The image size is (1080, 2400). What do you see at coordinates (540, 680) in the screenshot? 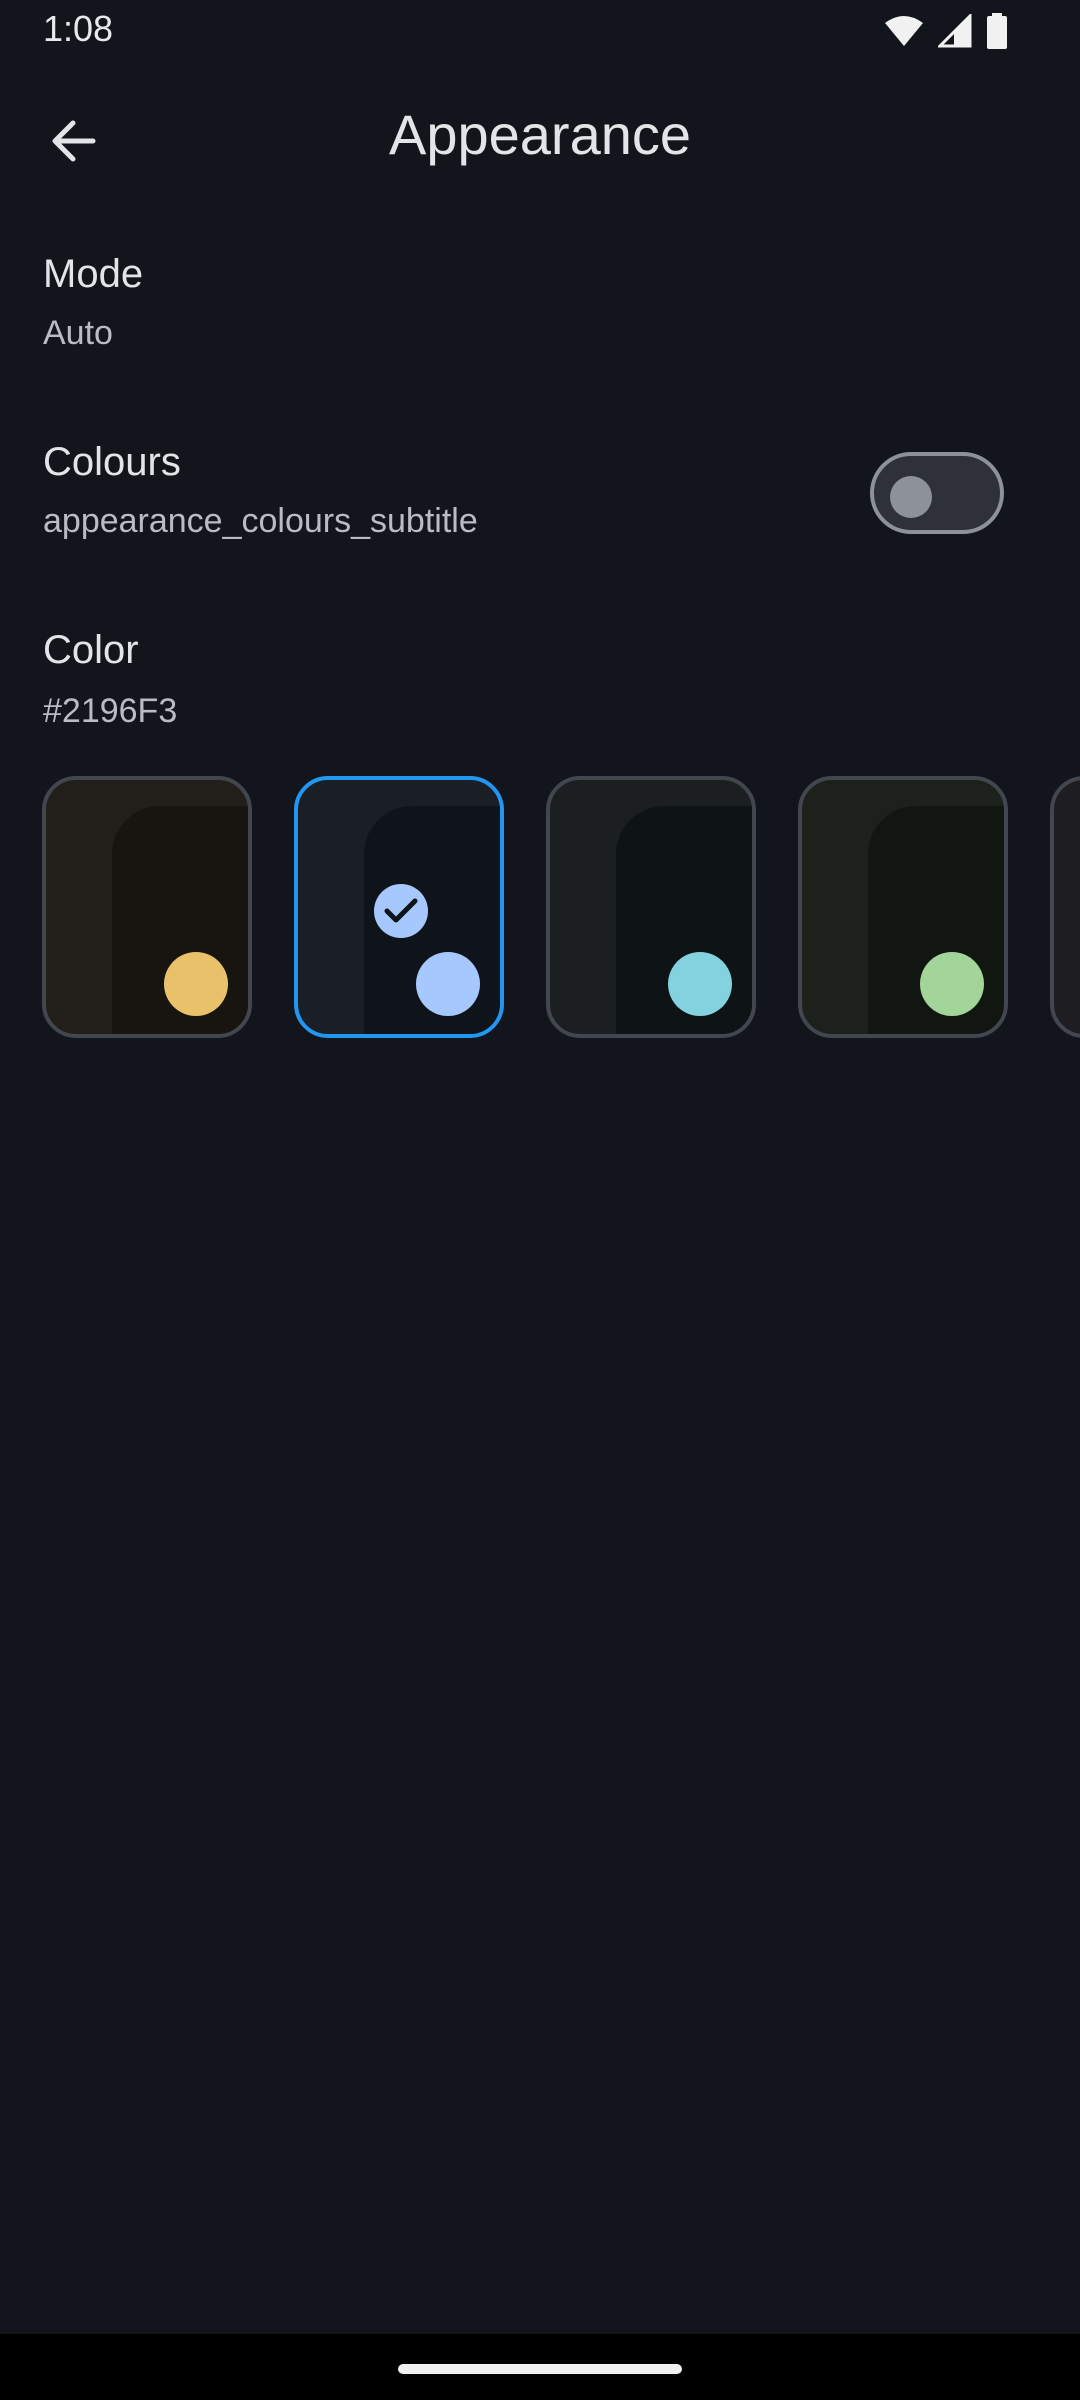
I see `color-setting: Color #2196F3` at bounding box center [540, 680].